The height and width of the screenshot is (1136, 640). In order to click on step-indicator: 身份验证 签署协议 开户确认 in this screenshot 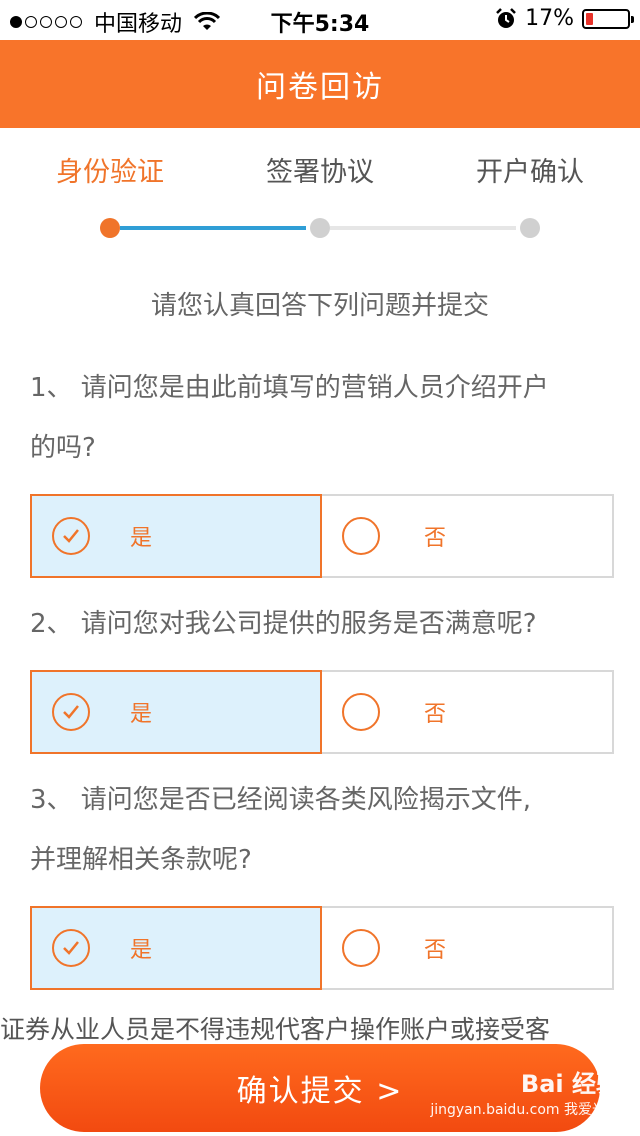, I will do `click(320, 170)`.